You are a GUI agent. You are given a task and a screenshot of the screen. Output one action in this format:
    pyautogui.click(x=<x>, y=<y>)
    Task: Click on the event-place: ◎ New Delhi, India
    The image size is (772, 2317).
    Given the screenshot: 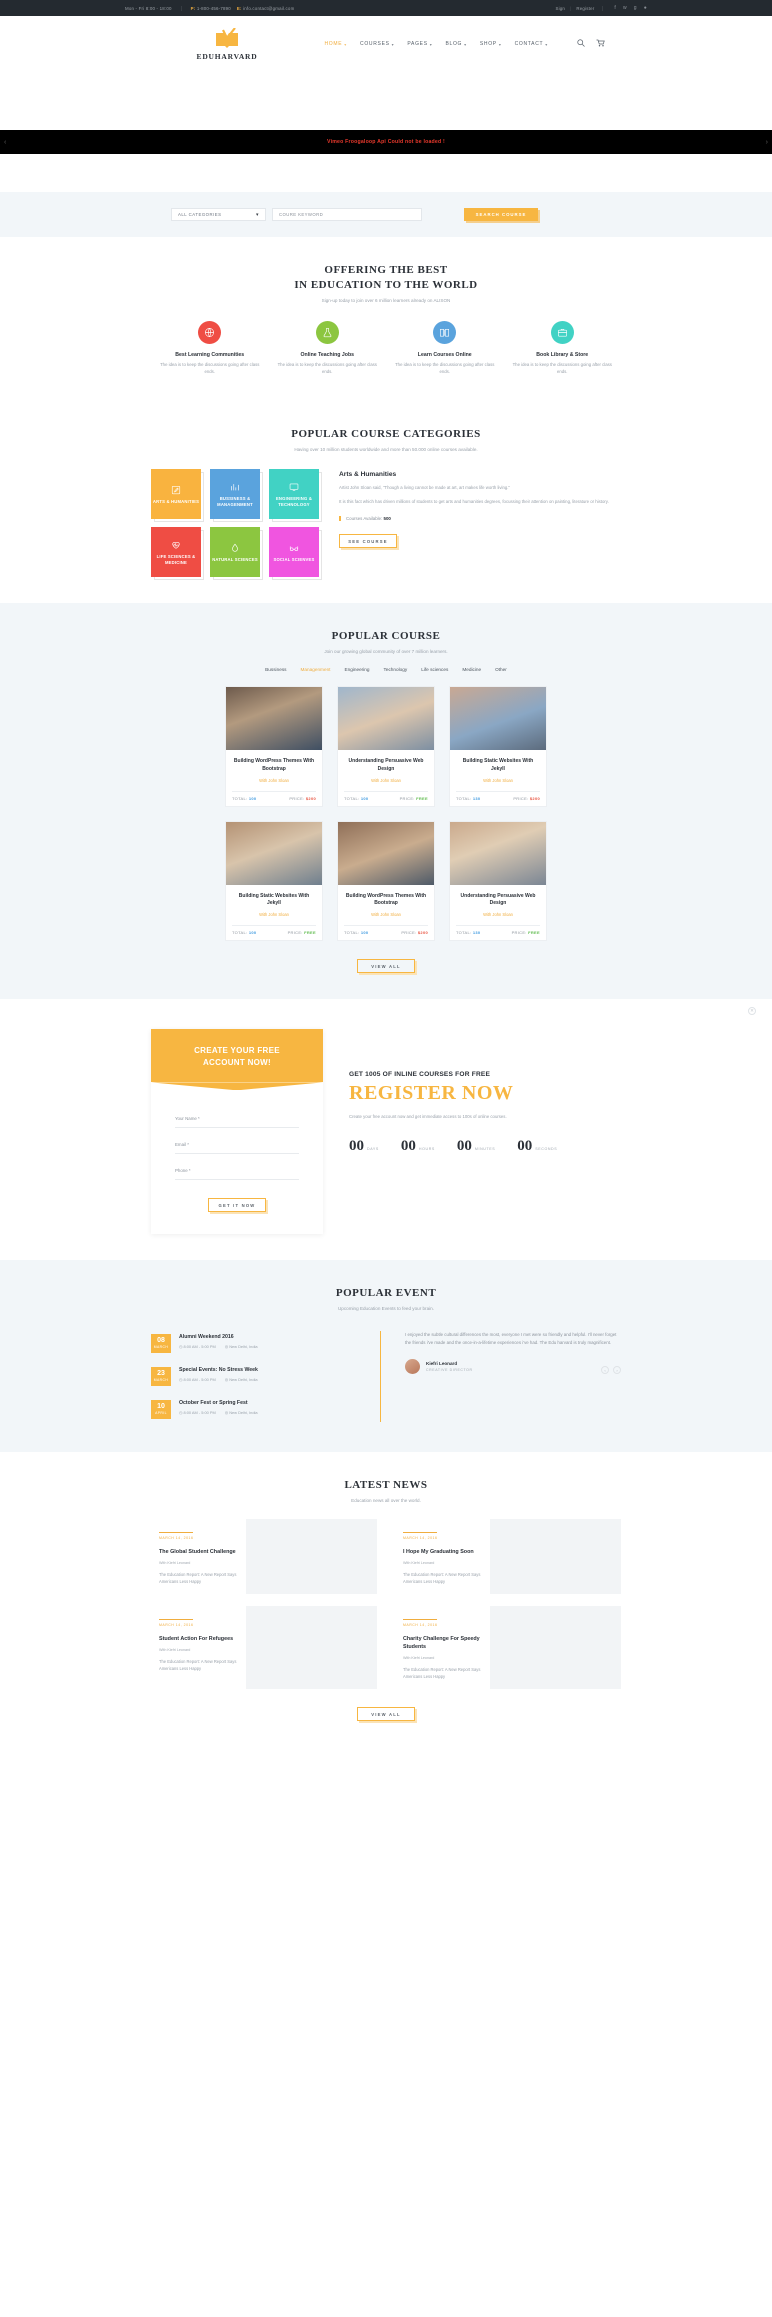 What is the action you would take?
    pyautogui.click(x=241, y=1347)
    